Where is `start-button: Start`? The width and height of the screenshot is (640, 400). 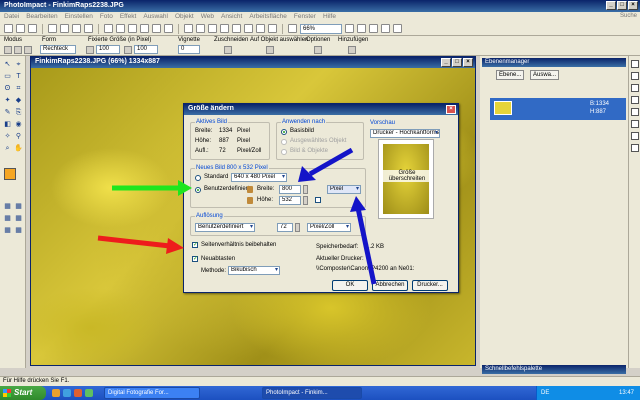 start-button: Start is located at coordinates (23, 393).